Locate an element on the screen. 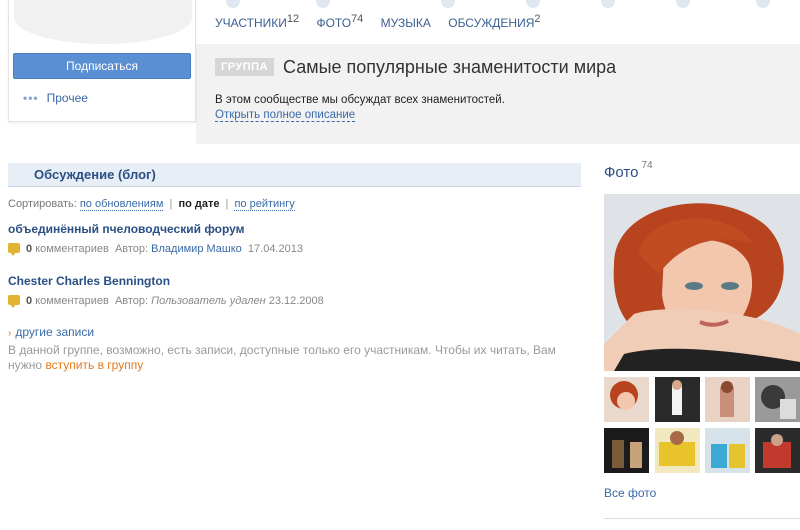  more-menu: ••• Прочее is located at coordinates (55, 98).